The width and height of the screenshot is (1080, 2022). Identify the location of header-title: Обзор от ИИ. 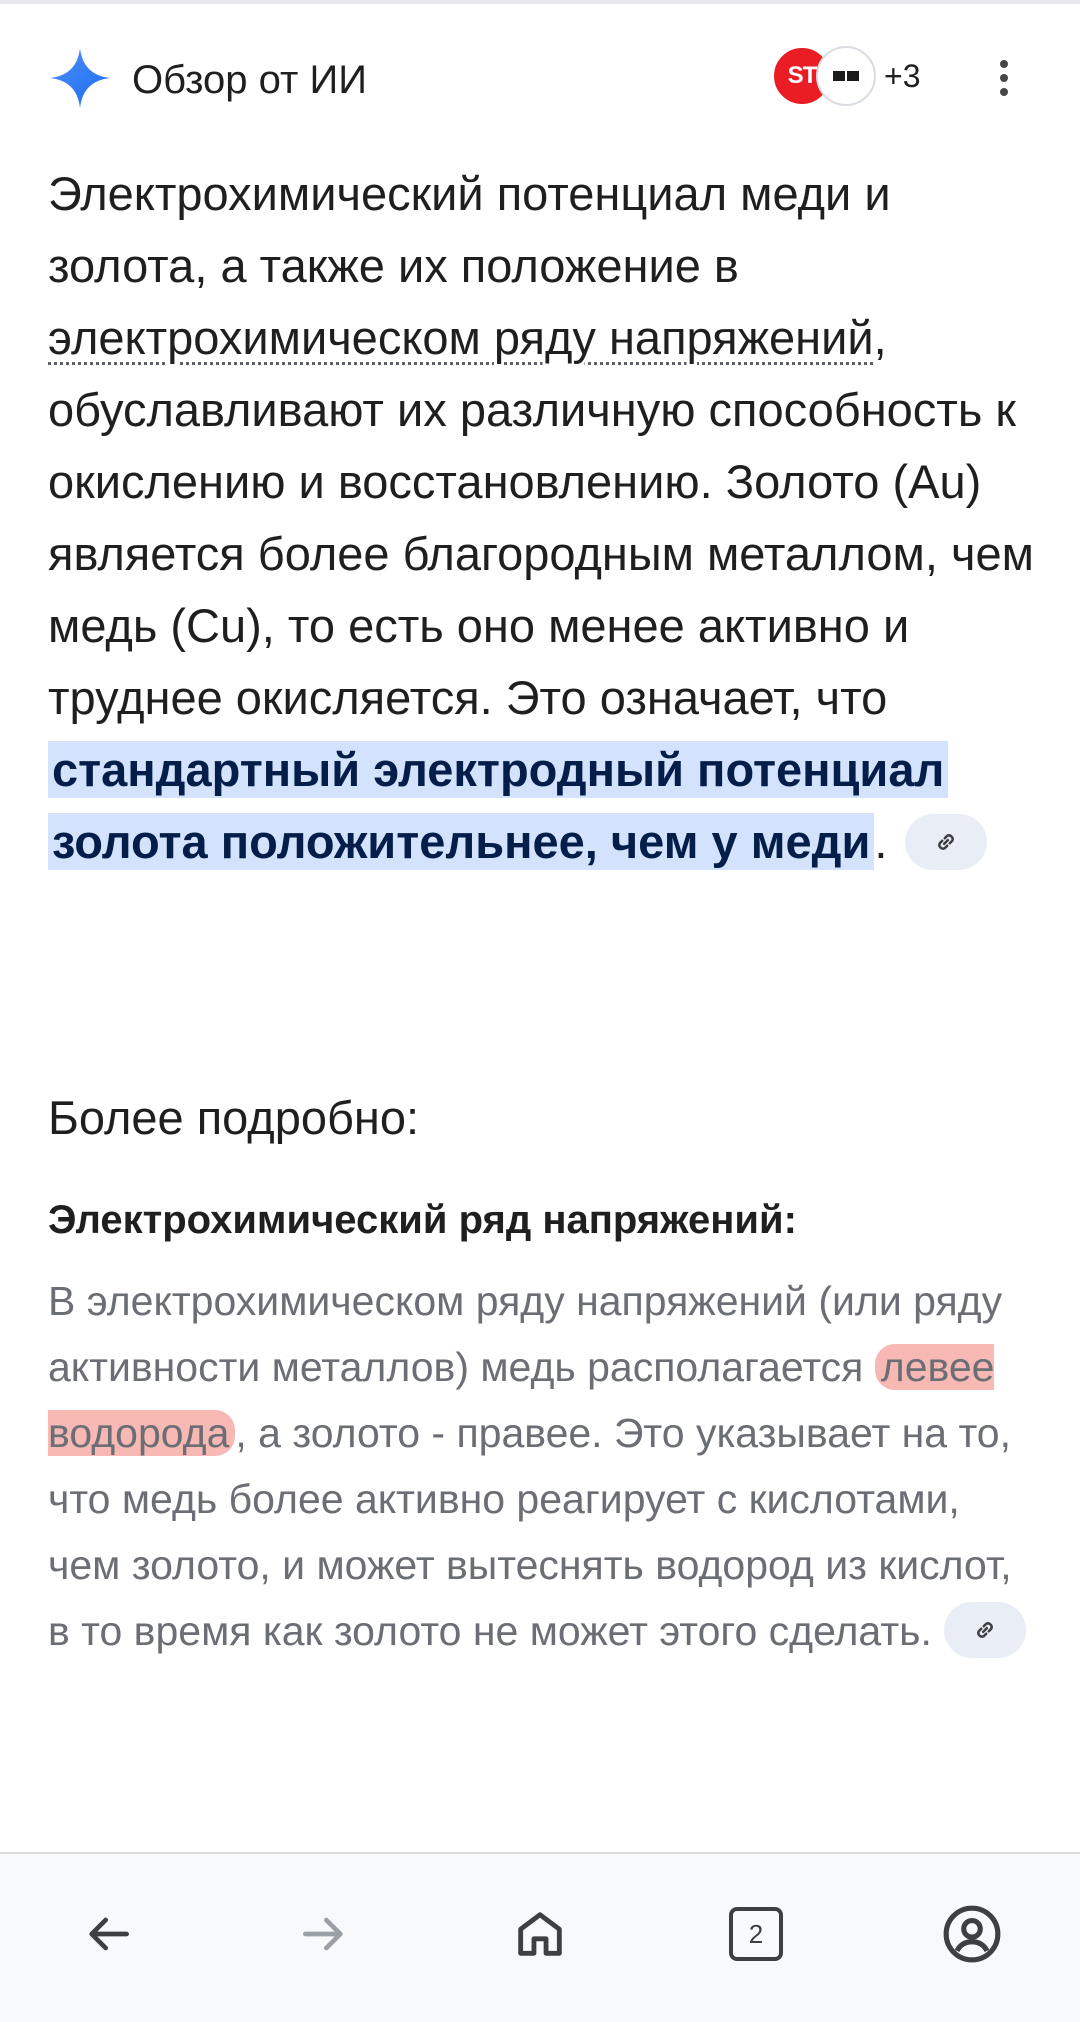
(249, 80).